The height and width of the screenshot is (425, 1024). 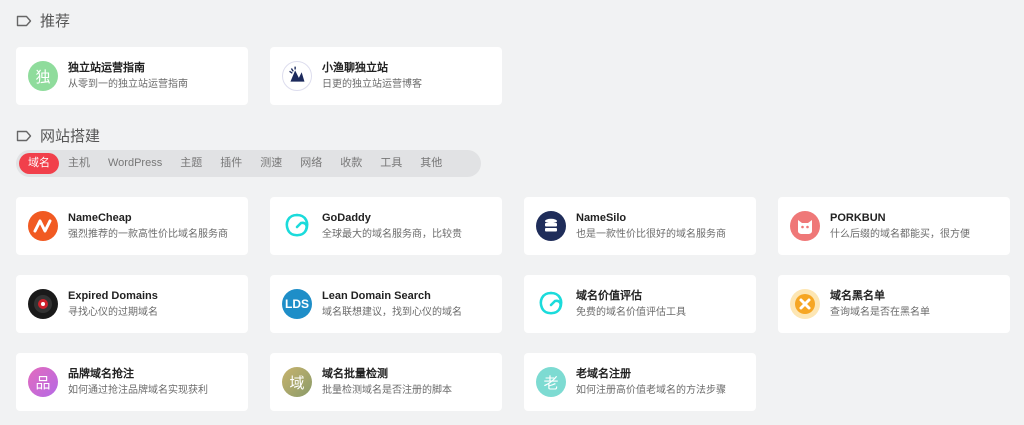 What do you see at coordinates (132, 226) in the screenshot?
I see `card-namecheap: NameCheap 强烈推荐的一款高性价比域名服务商` at bounding box center [132, 226].